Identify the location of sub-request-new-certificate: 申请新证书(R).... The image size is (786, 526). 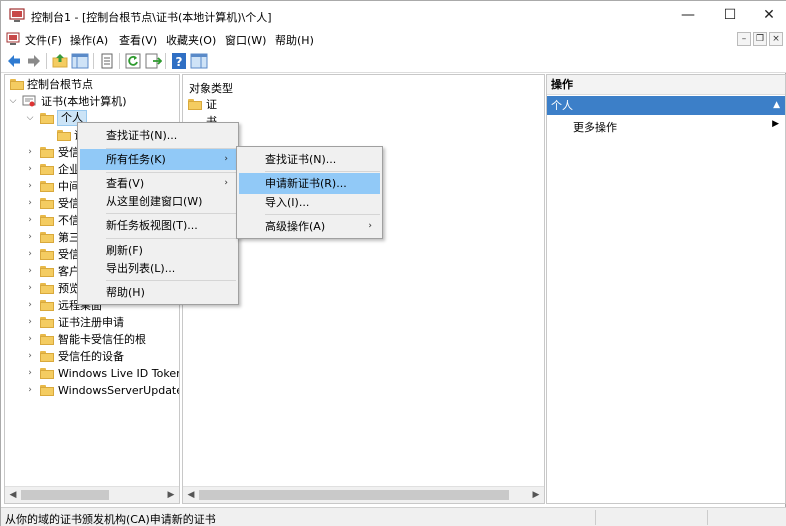
(309, 183).